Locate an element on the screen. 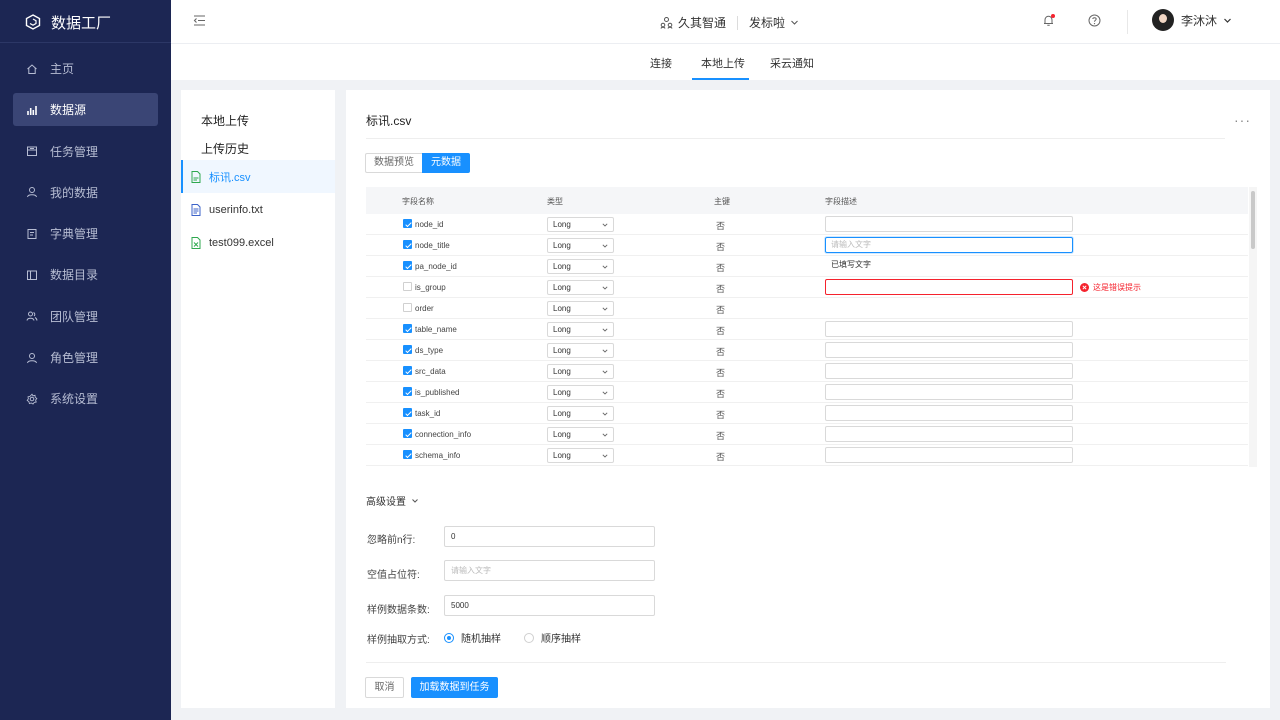 This screenshot has height=720, width=1280. tab-caiyun-notice: 采云通知 is located at coordinates (792, 63).